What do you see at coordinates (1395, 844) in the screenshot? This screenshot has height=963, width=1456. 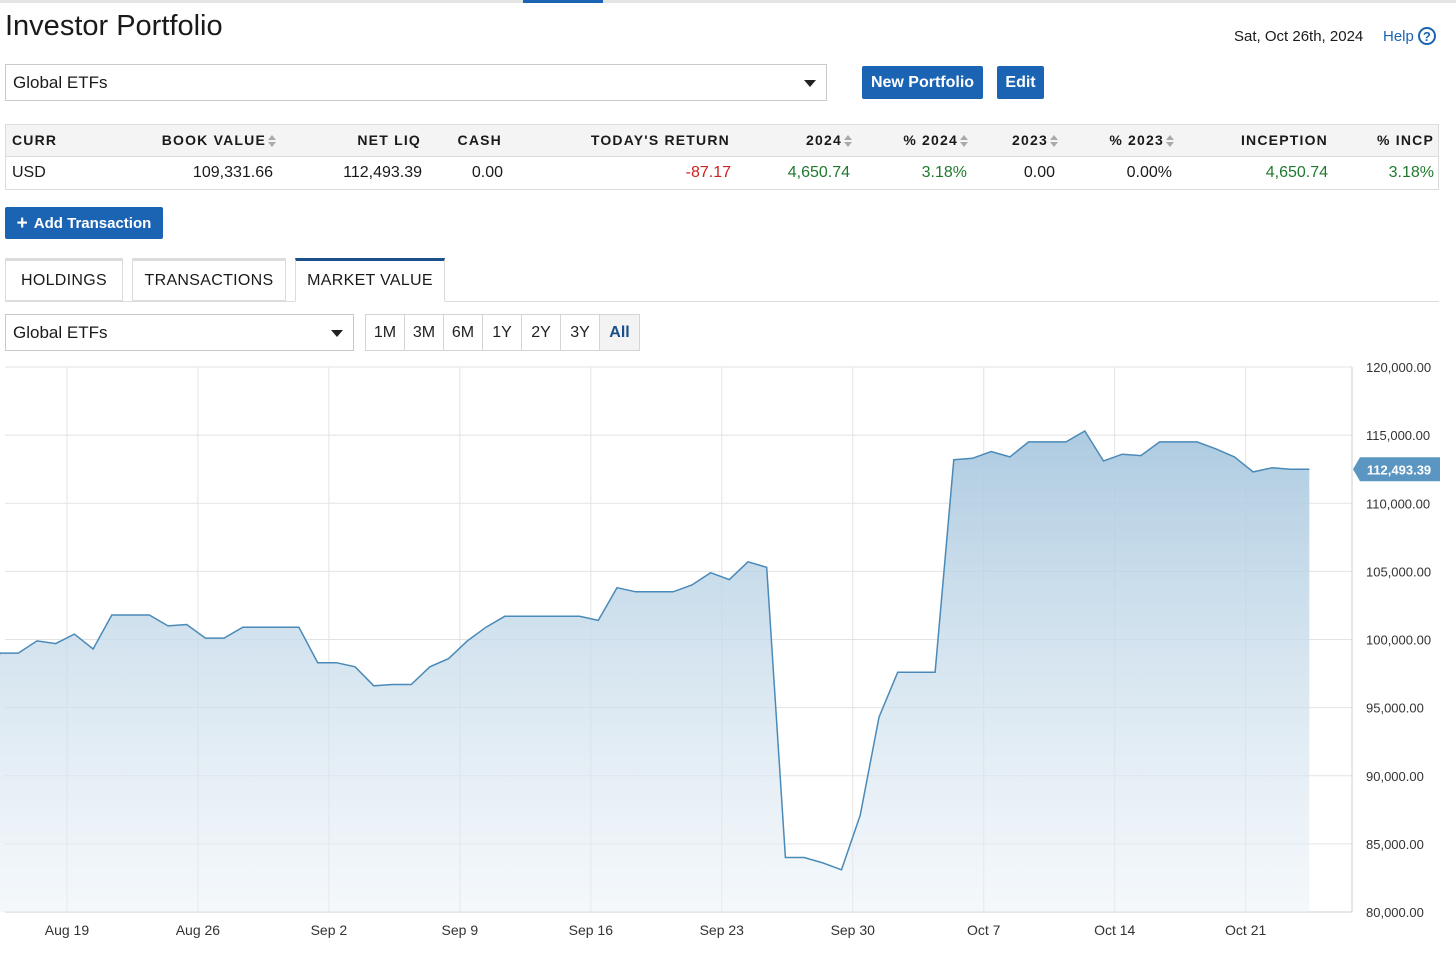 I see `y-tick-label: 85,000.00` at bounding box center [1395, 844].